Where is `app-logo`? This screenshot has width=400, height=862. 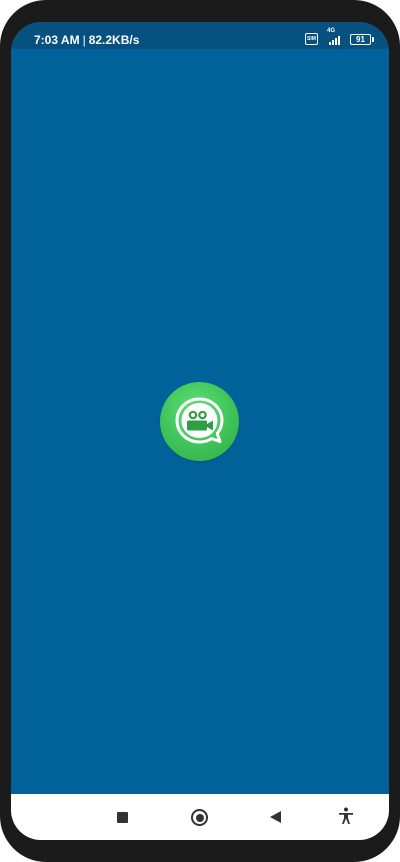 app-logo is located at coordinates (199, 421).